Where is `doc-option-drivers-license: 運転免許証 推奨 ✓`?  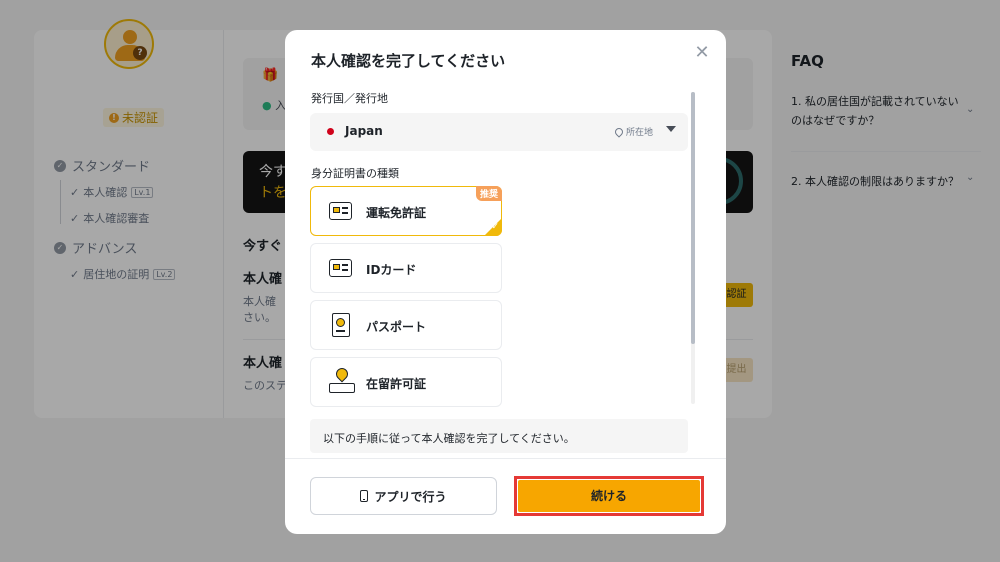
doc-option-drivers-license: 運転免許証 推奨 ✓ is located at coordinates (406, 211).